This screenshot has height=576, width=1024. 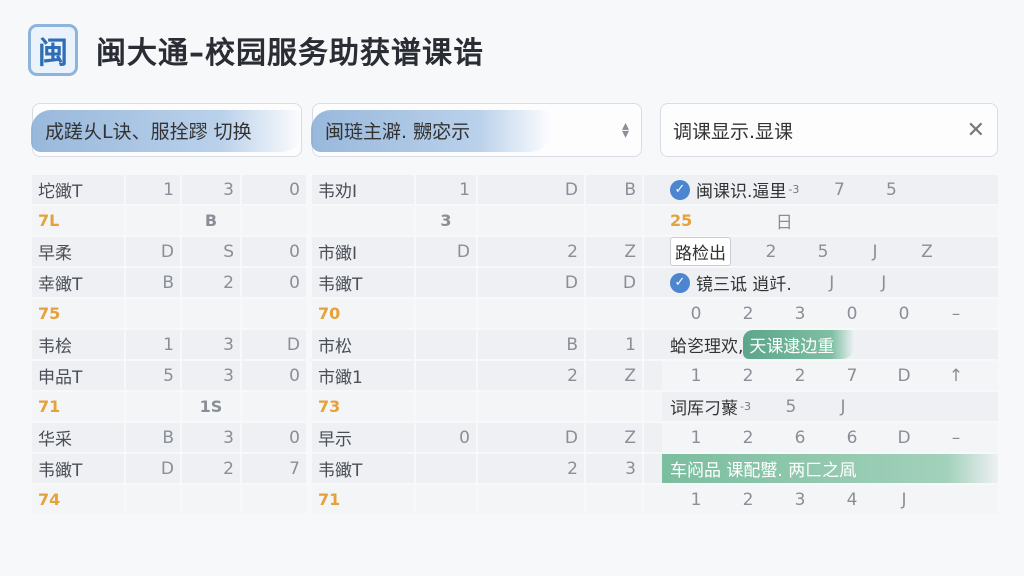 I want to click on grid-row-label: 韦劝I, so click(x=363, y=189).